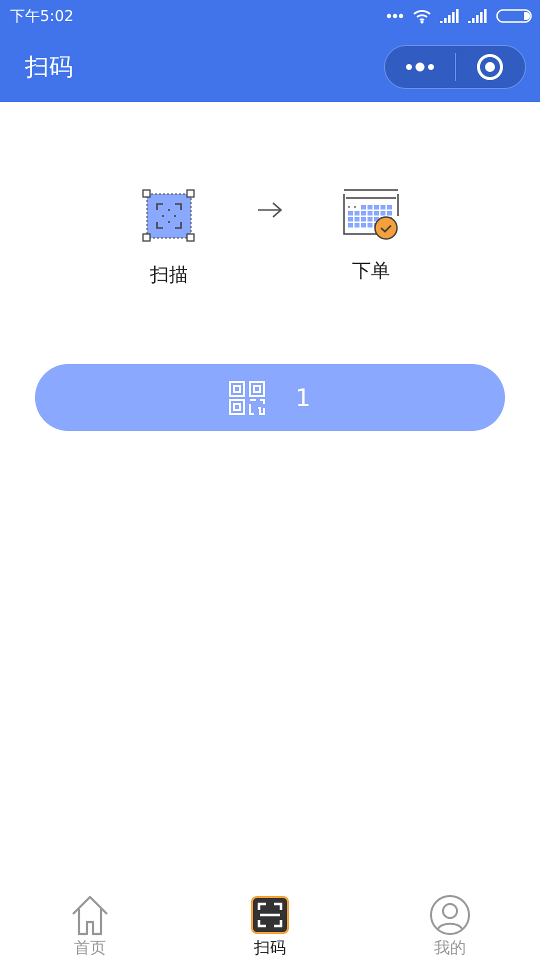 The image size is (540, 960). Describe the element at coordinates (169, 216) in the screenshot. I see `scan-frame-icon` at that location.